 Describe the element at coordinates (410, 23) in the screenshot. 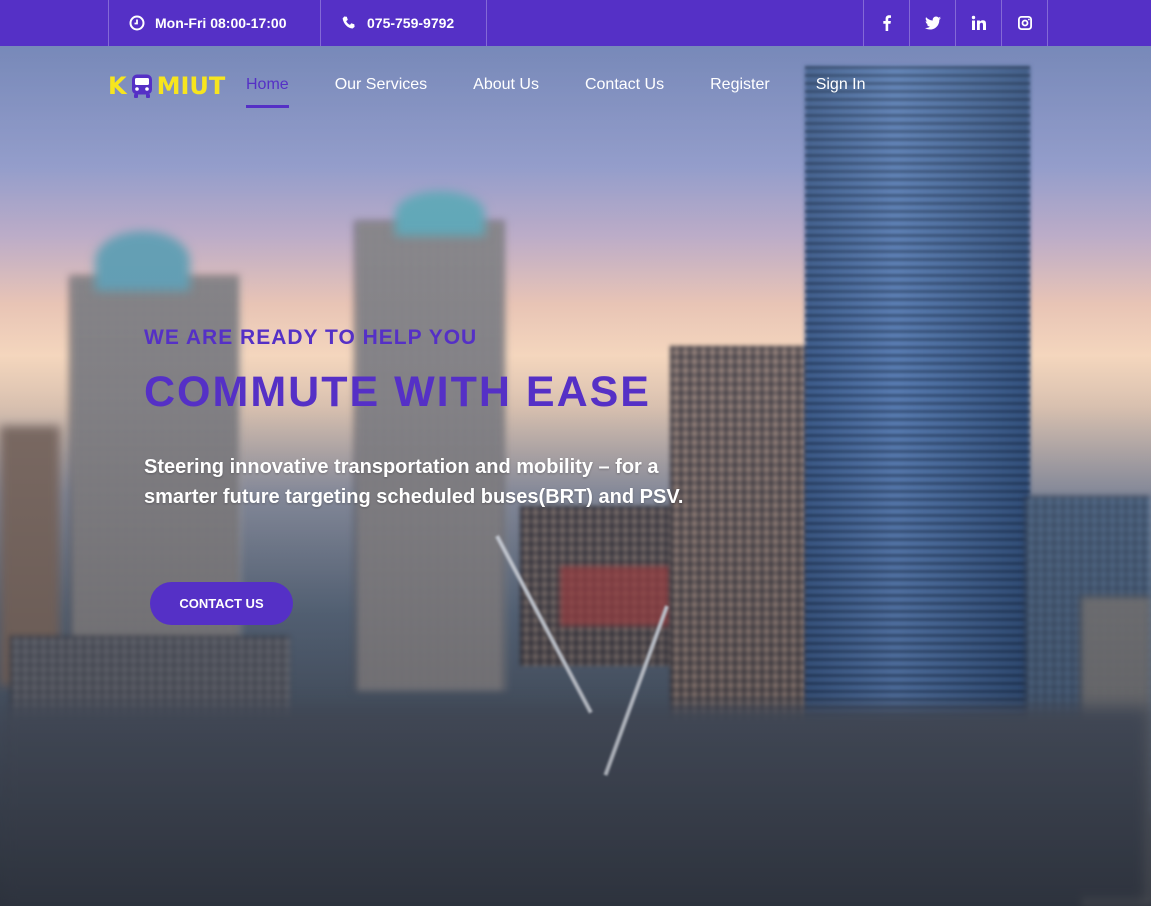

I see `phone-number: 075-759-9792` at that location.